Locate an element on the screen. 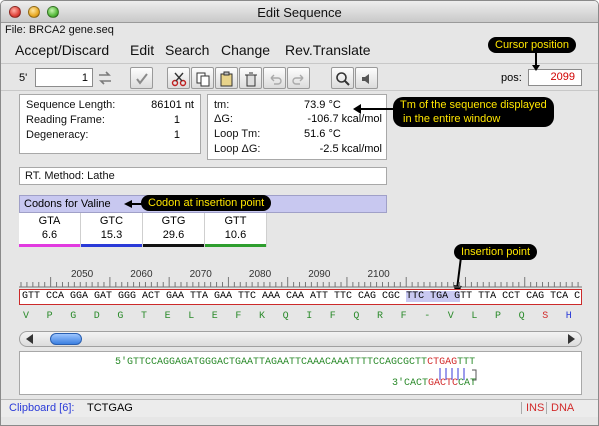 The width and height of the screenshot is (599, 426). reading-frame-value: 1 is located at coordinates (176, 120).